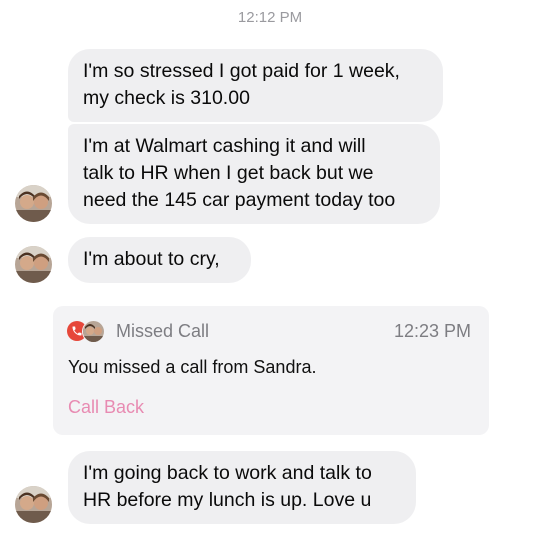 Image resolution: width=540 pixels, height=538 pixels. Describe the element at coordinates (106, 407) in the screenshot. I see `call-back-button: Call Back` at that location.